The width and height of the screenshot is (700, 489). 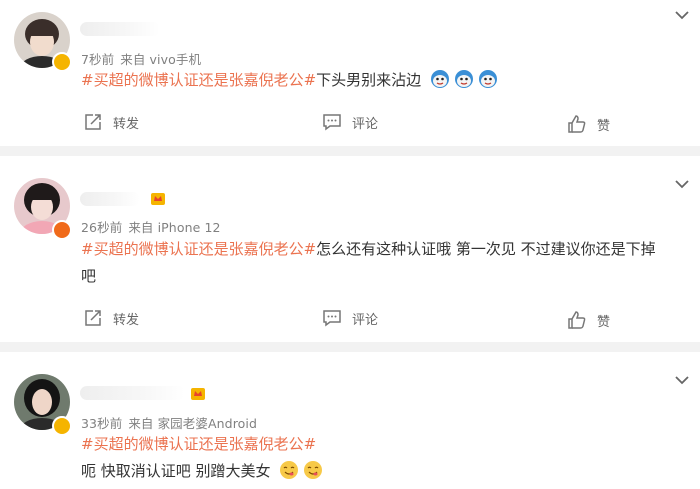 I want to click on post-text: 怎么还有这种认证哦 第一次见 不过建议你还是下掉, so click(x=486, y=249).